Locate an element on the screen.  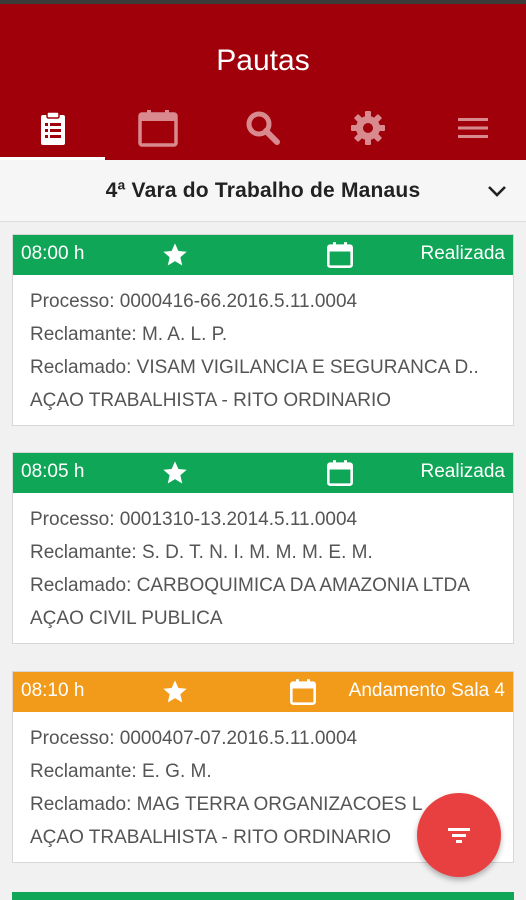
card-time: 08:05 h is located at coordinates (53, 471).